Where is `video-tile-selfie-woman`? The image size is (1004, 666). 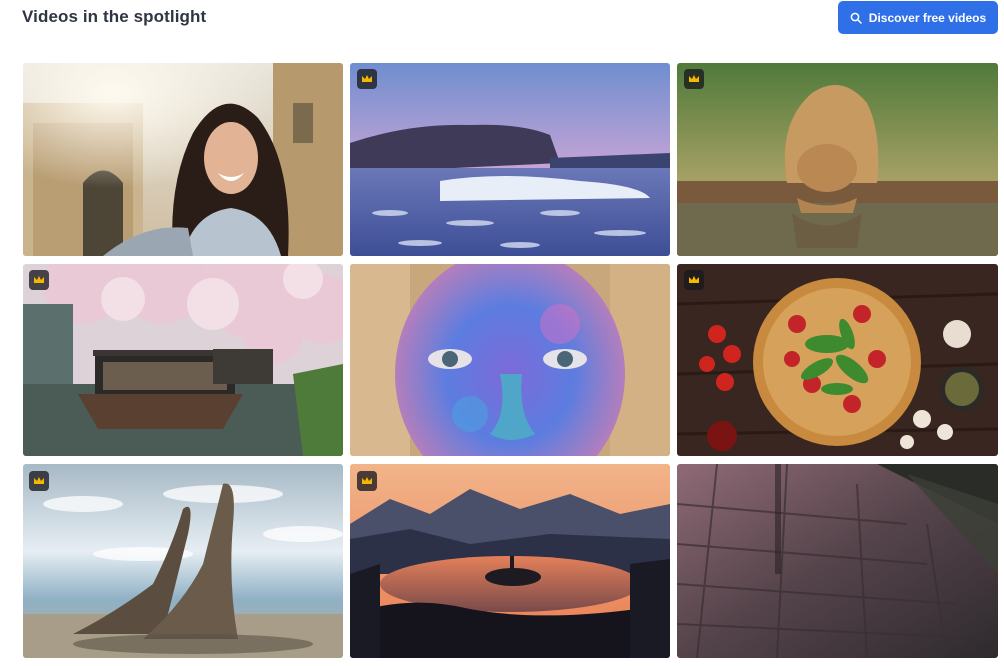
video-tile-selfie-woman is located at coordinates (183, 159).